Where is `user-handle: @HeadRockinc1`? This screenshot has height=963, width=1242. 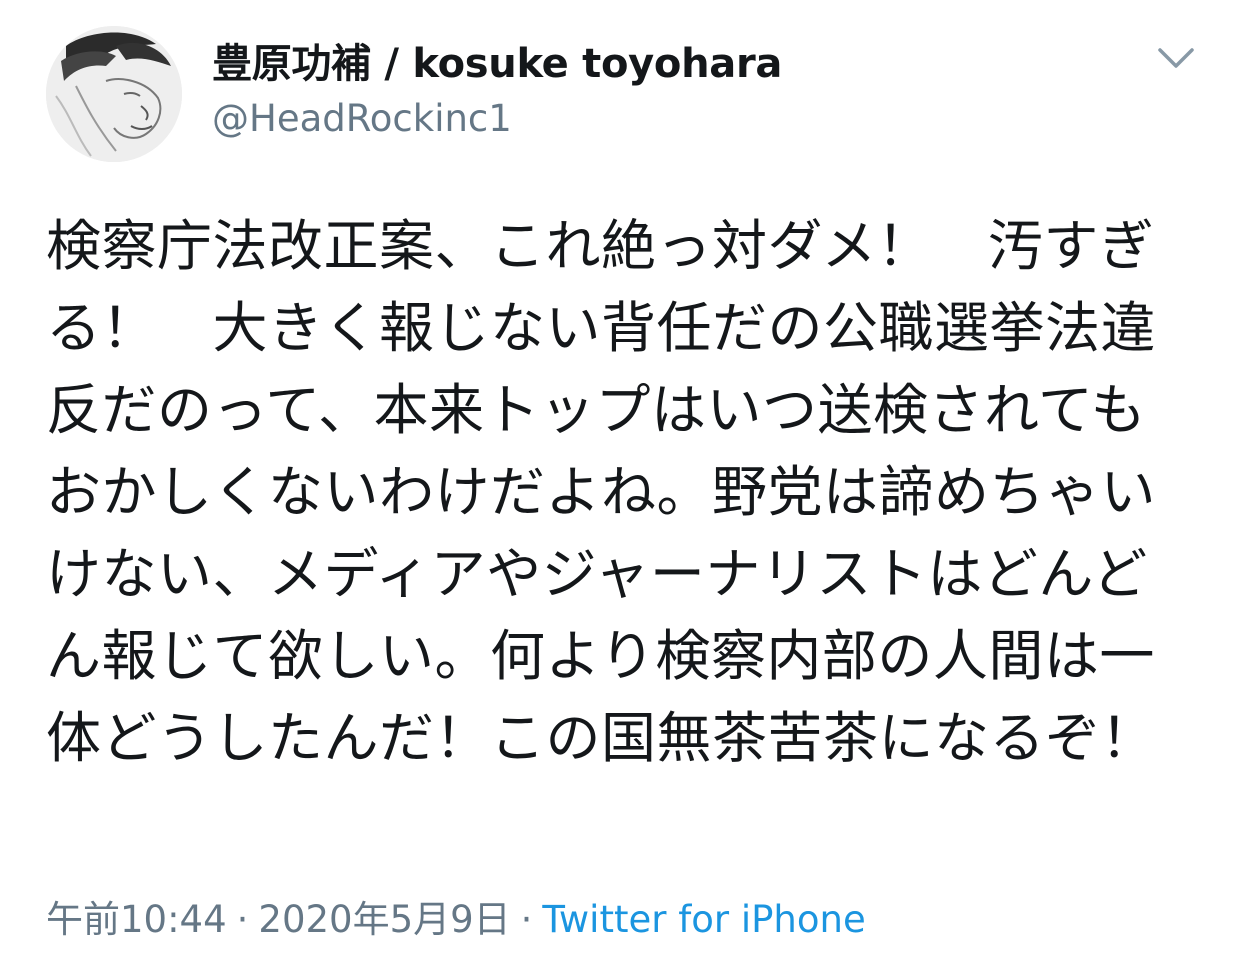
user-handle: @HeadRockinc1 is located at coordinates (362, 119).